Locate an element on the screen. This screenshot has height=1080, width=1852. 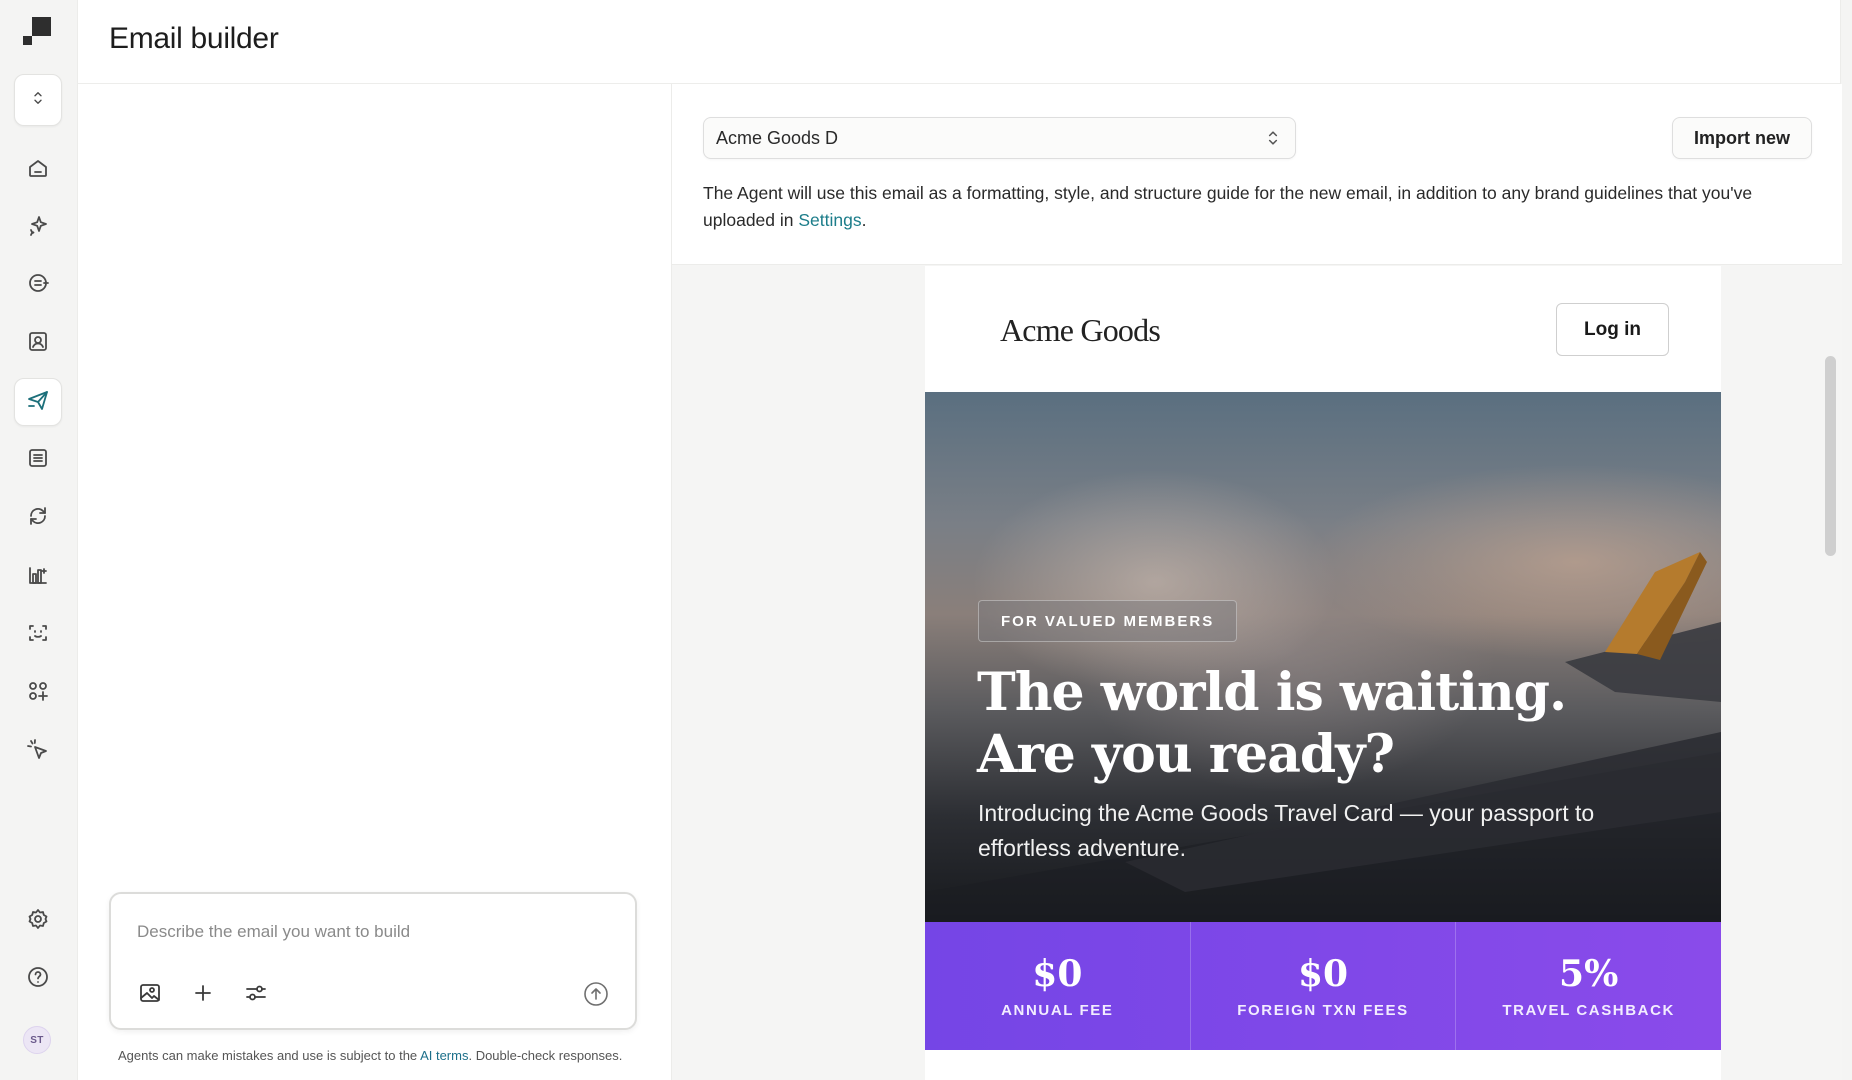
preview-scrollbar is located at coordinates (1830, 456).